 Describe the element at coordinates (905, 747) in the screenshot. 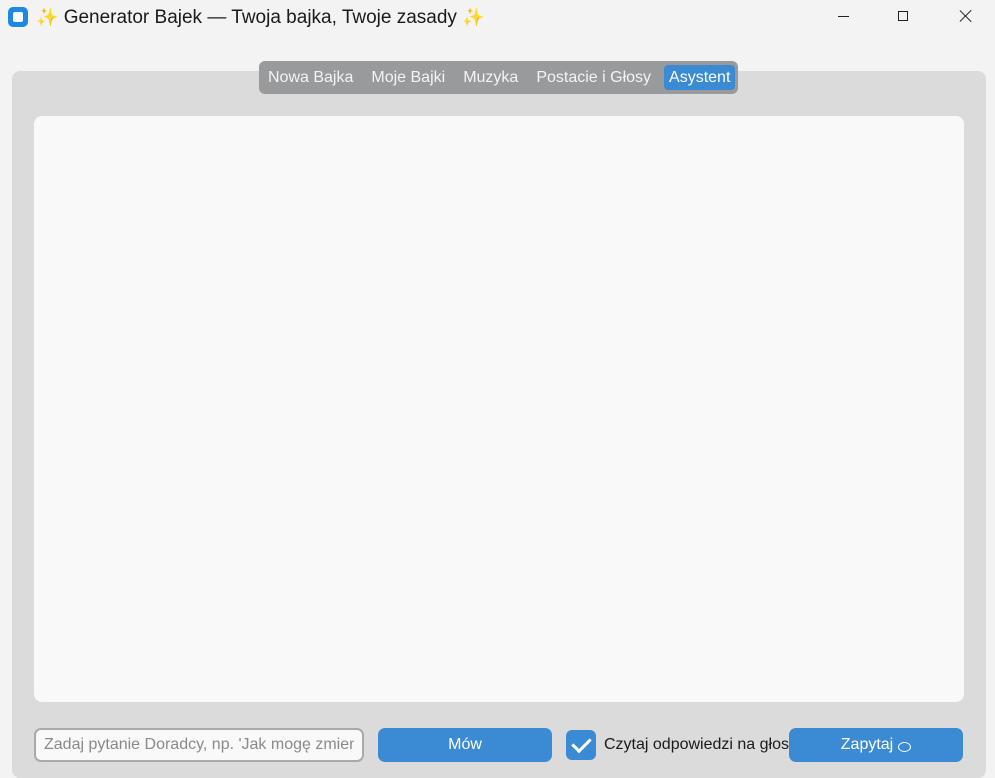

I see `speech-bubble-icon` at that location.